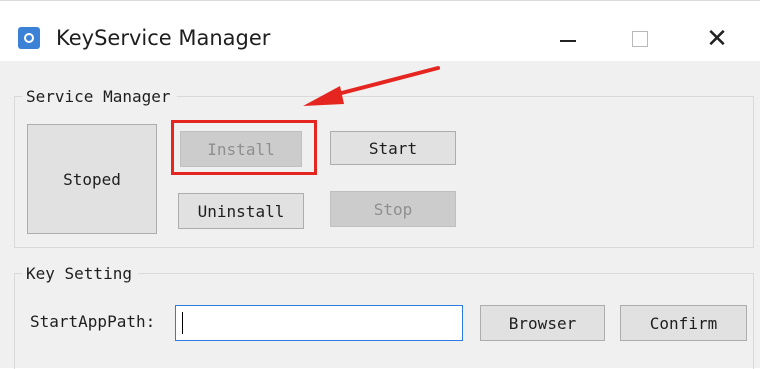  Describe the element at coordinates (92, 179) in the screenshot. I see `service-status-display: Stoped` at that location.